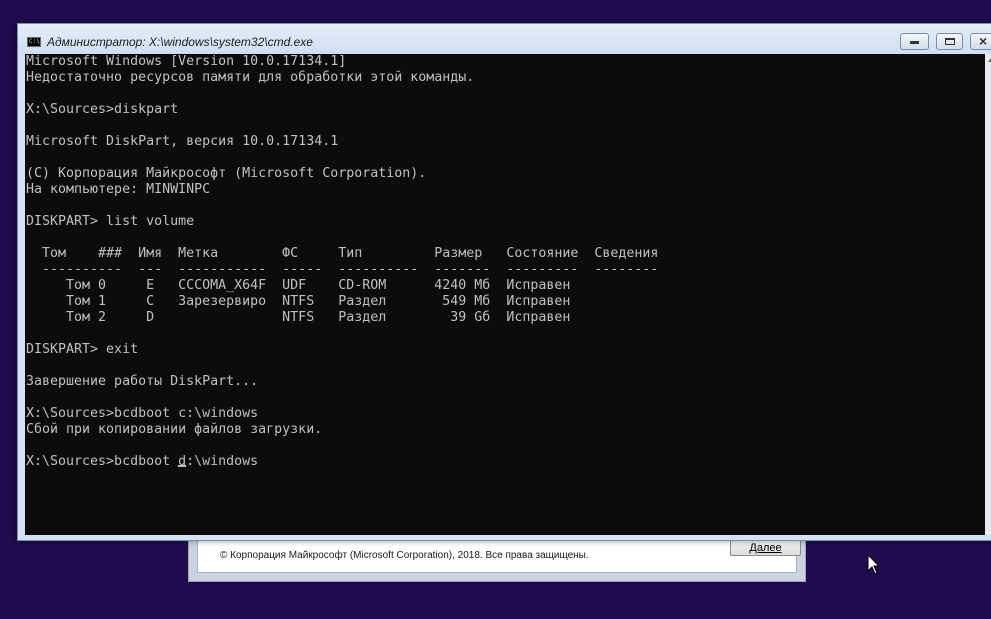  Describe the element at coordinates (82, 349) in the screenshot. I see `console-line: DISKPART> exit` at that location.